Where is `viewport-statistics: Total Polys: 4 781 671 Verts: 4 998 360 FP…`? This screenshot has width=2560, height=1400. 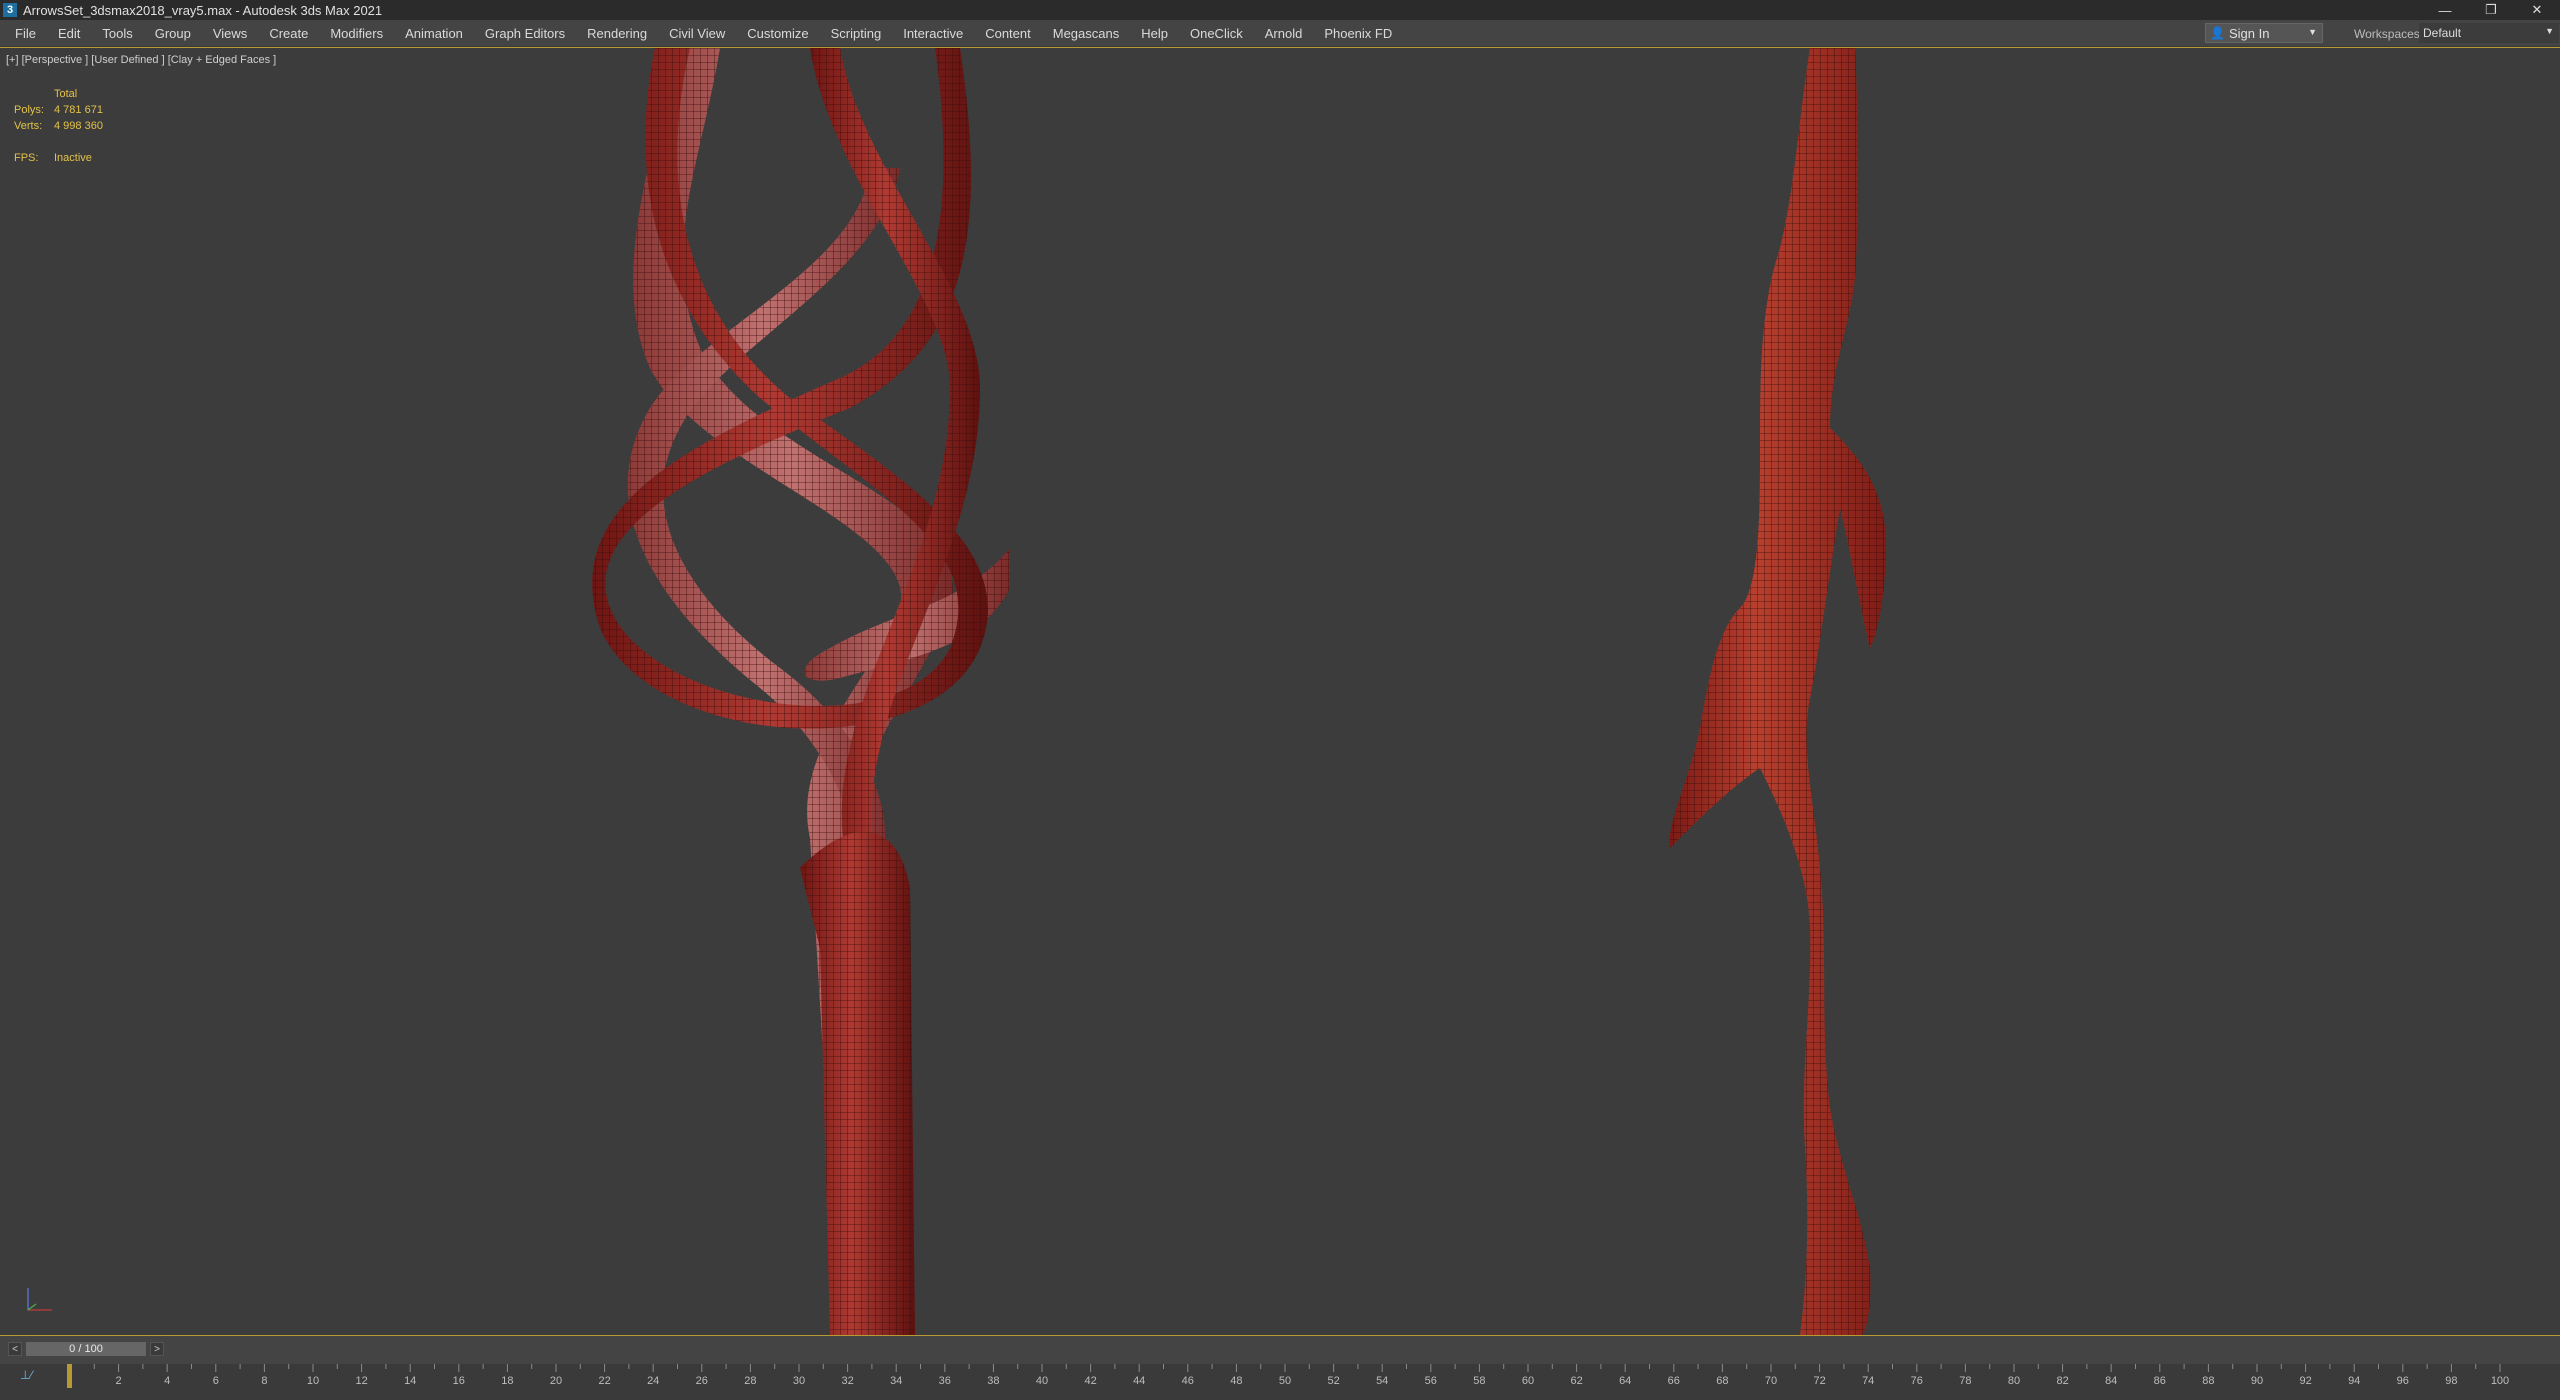 viewport-statistics: Total Polys: 4 781 671 Verts: 4 998 360 FP… is located at coordinates (58, 126).